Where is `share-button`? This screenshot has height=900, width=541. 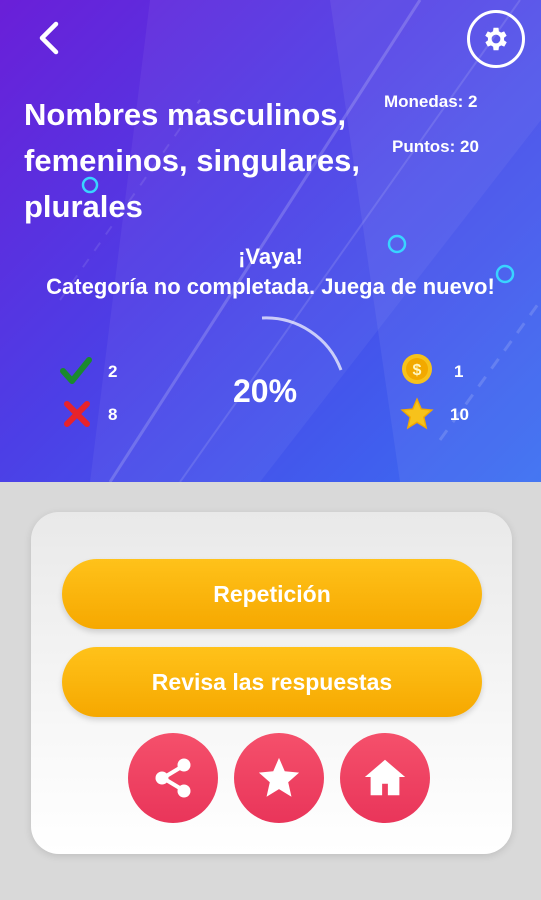 share-button is located at coordinates (173, 778).